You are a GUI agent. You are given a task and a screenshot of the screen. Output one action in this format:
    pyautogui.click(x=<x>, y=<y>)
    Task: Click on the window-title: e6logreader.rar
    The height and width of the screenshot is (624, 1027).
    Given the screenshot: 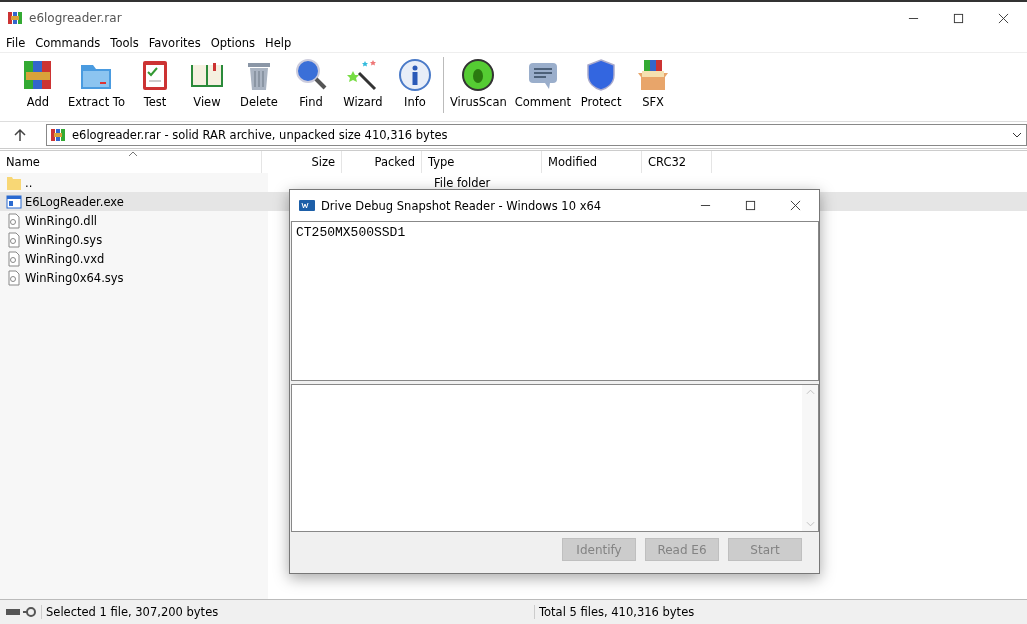 What is the action you would take?
    pyautogui.click(x=75, y=18)
    